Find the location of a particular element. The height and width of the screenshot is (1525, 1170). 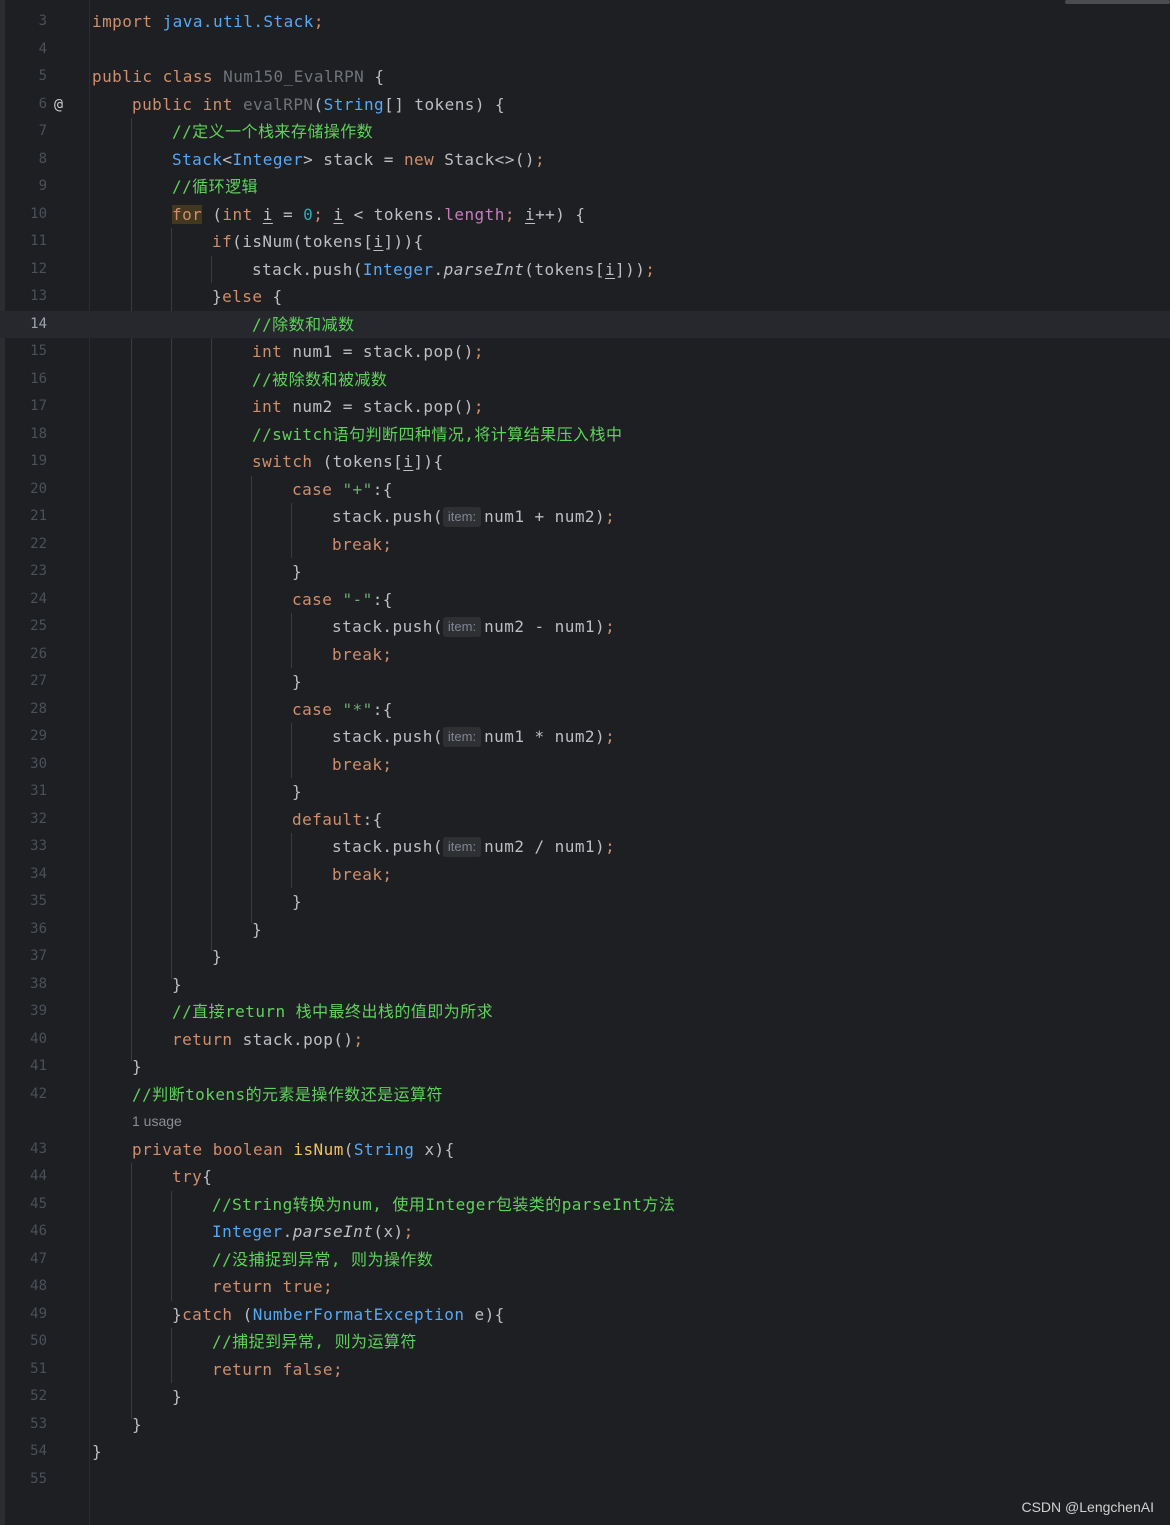

line-code: public class Num150_EvalRPN { is located at coordinates (238, 77).